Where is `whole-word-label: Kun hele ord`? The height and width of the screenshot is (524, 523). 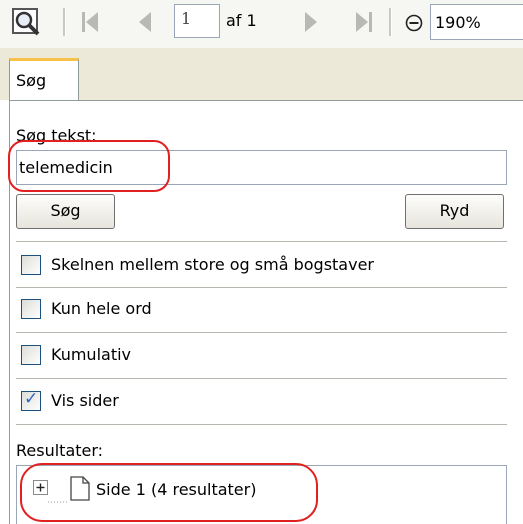 whole-word-label: Kun hele ord is located at coordinates (101, 308).